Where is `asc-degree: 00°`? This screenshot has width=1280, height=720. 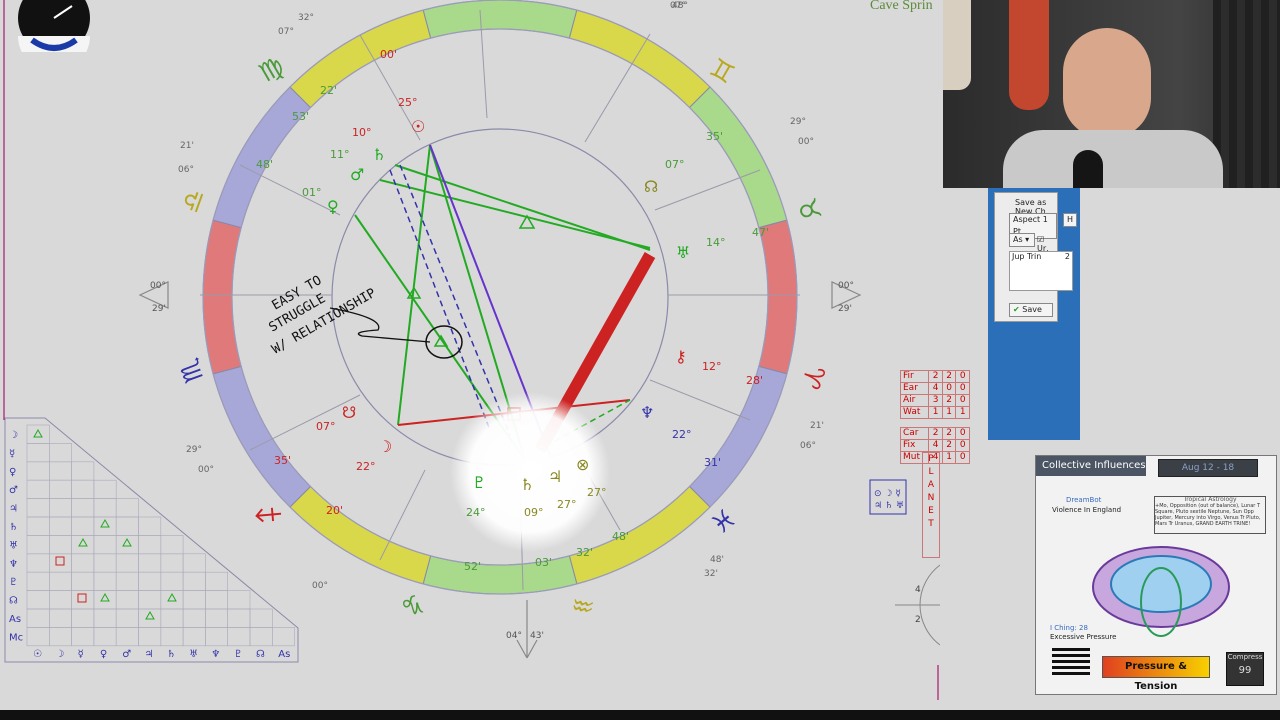
asc-degree: 00° is located at coordinates (158, 286).